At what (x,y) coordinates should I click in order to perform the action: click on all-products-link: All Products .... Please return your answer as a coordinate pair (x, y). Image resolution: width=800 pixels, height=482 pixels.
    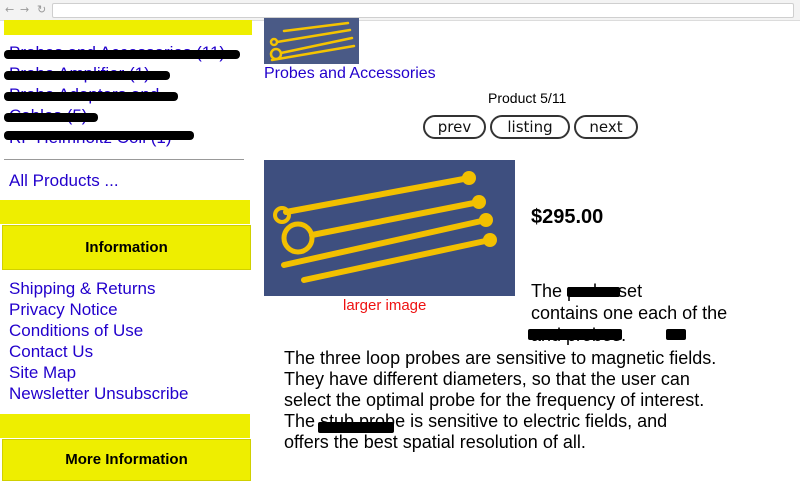
    Looking at the image, I should click on (64, 181).